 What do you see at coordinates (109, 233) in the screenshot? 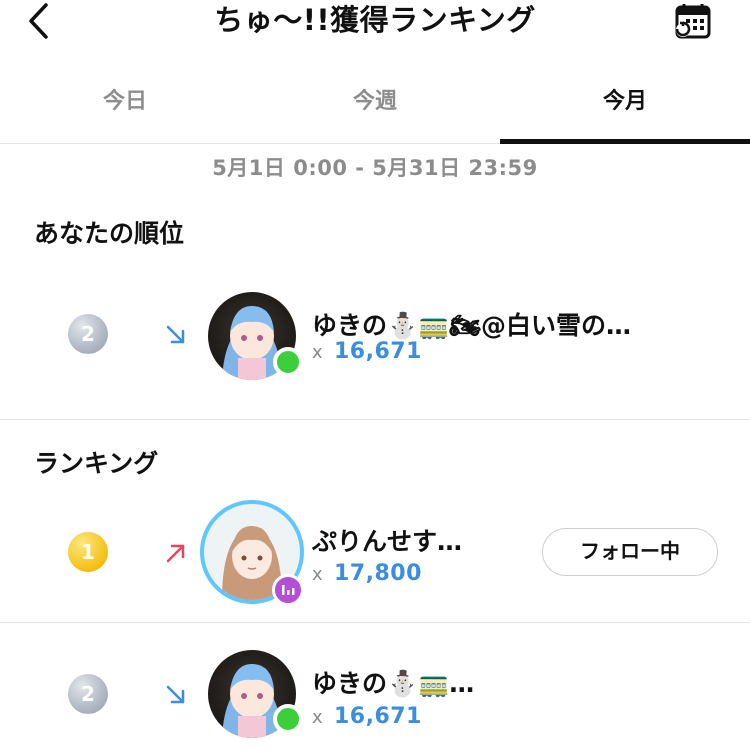
I see `my-rank-title: あなたの順位` at bounding box center [109, 233].